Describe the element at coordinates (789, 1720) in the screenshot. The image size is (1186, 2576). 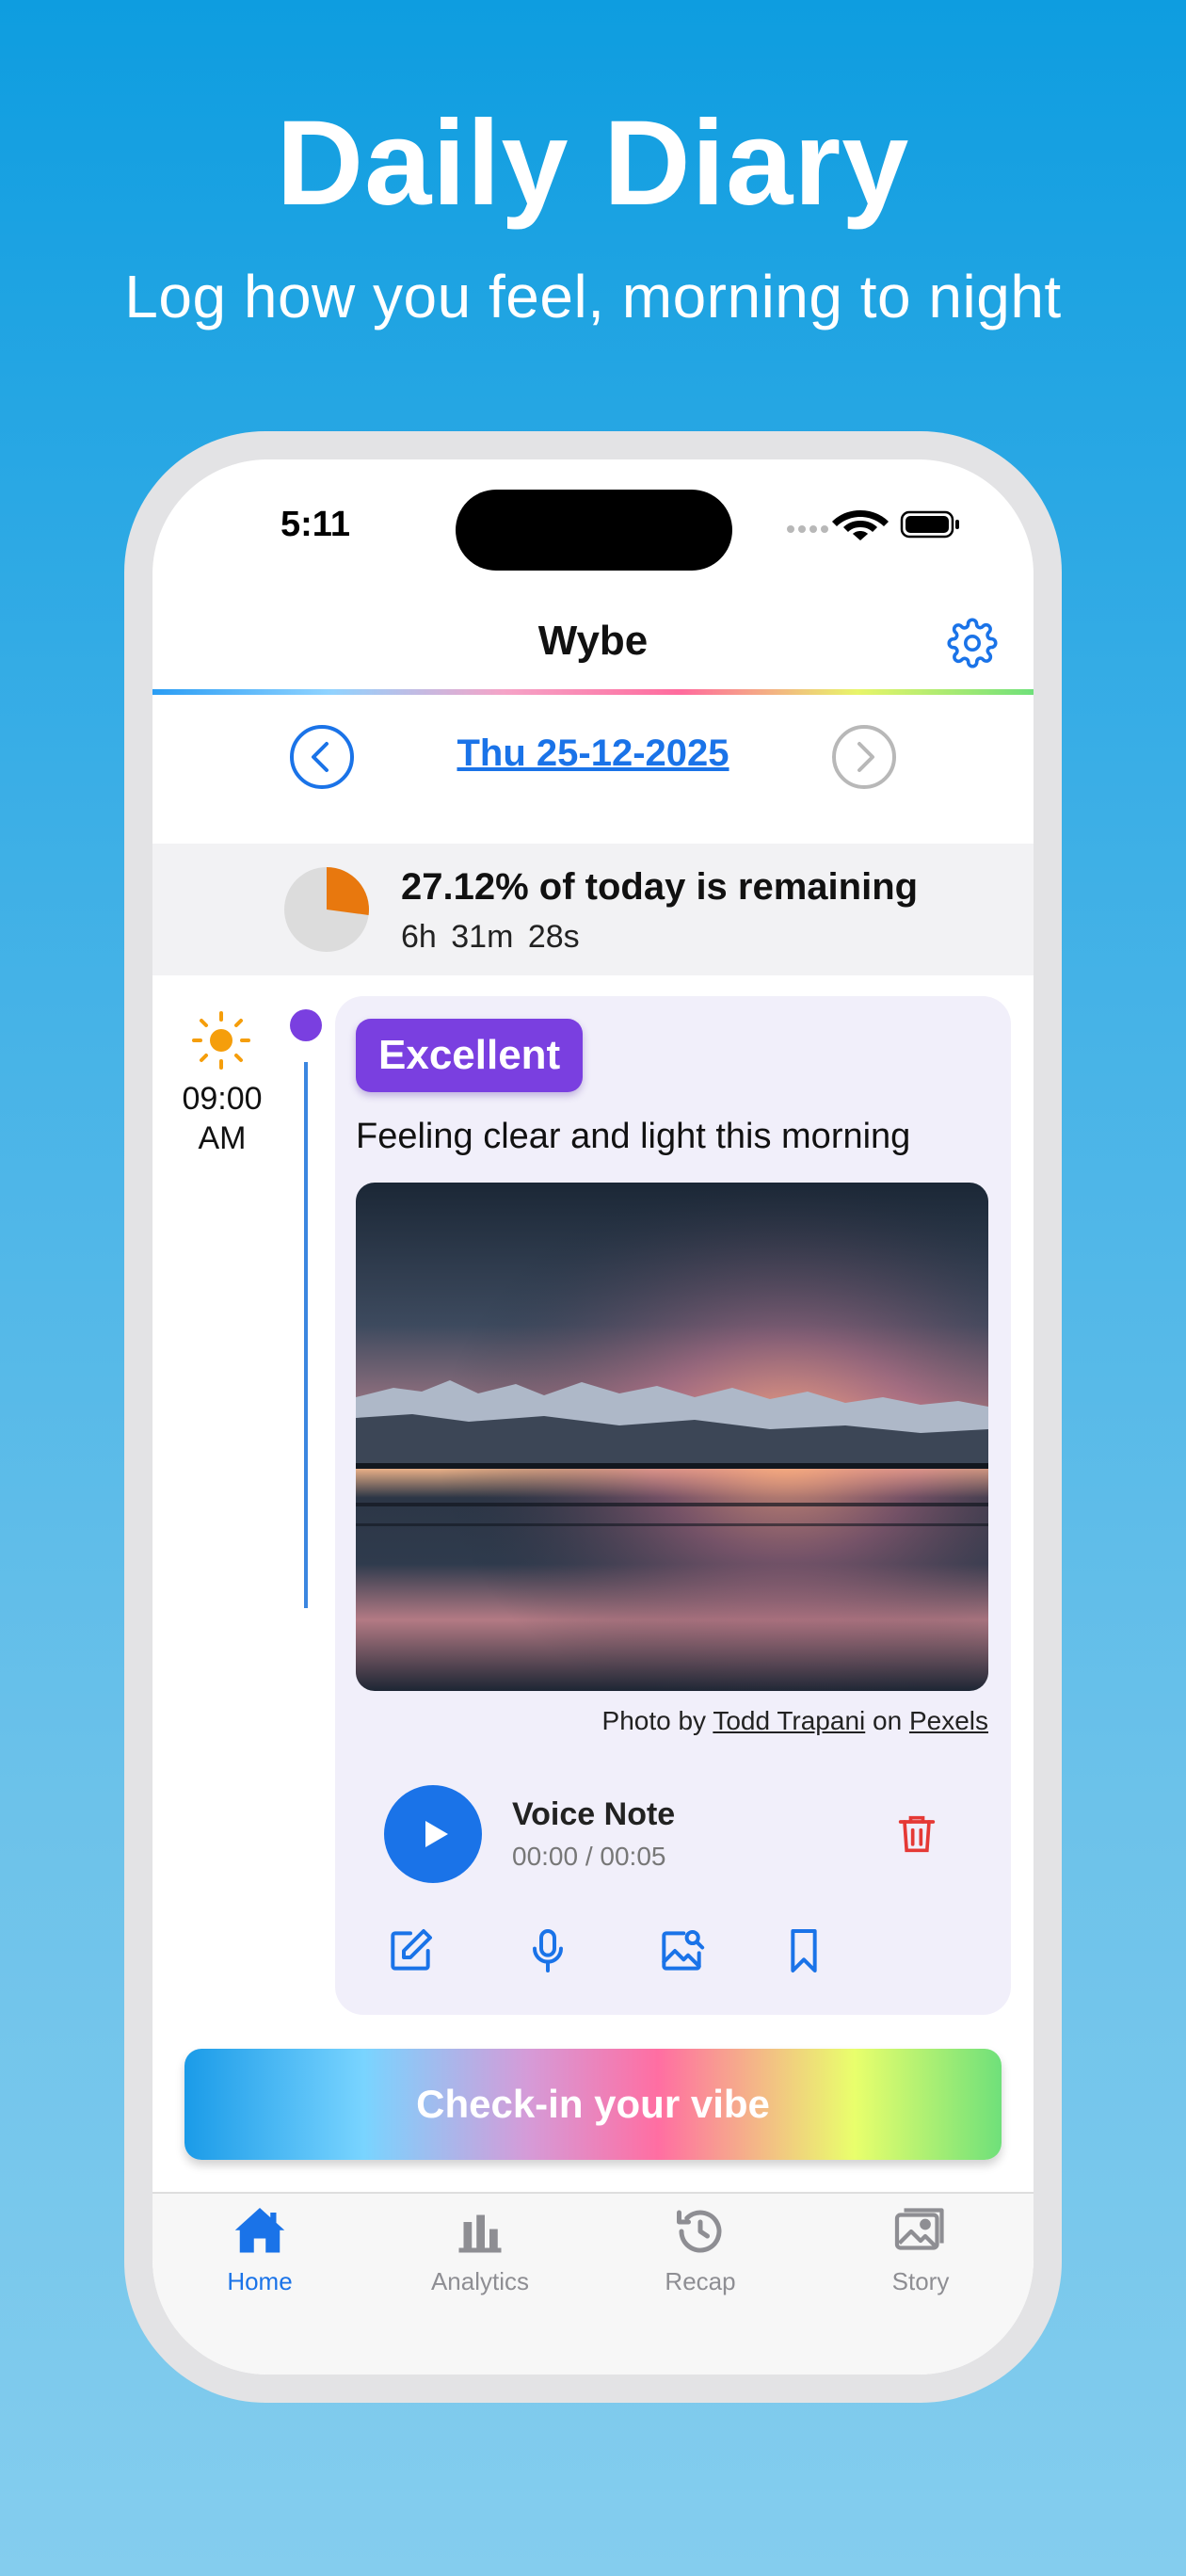
I see `credit-author-link: Todd Trapani` at that location.